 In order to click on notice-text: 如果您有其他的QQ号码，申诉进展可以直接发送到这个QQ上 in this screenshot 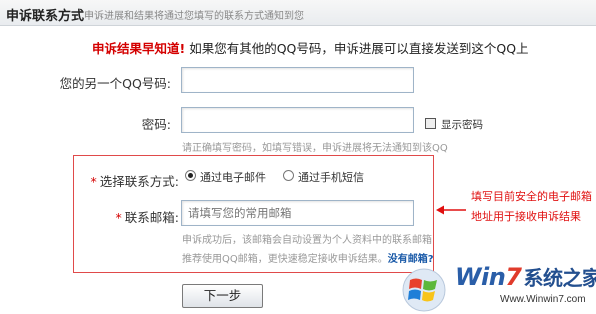, I will do `click(359, 48)`.